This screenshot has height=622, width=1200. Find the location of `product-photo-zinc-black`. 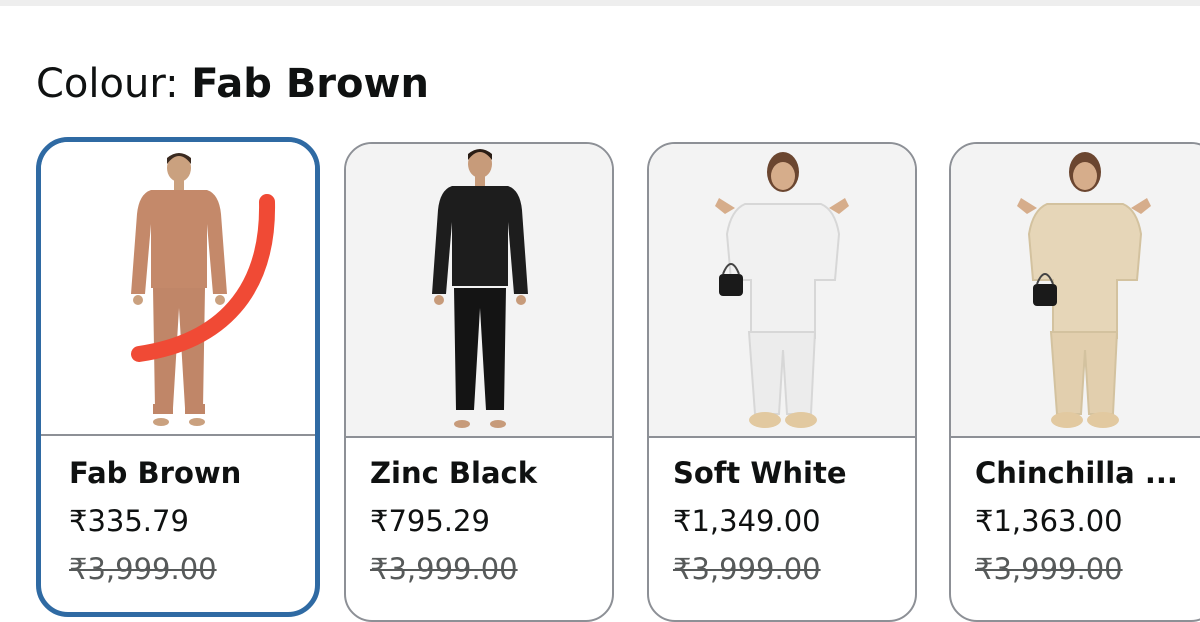

product-photo-zinc-black is located at coordinates (480, 288).